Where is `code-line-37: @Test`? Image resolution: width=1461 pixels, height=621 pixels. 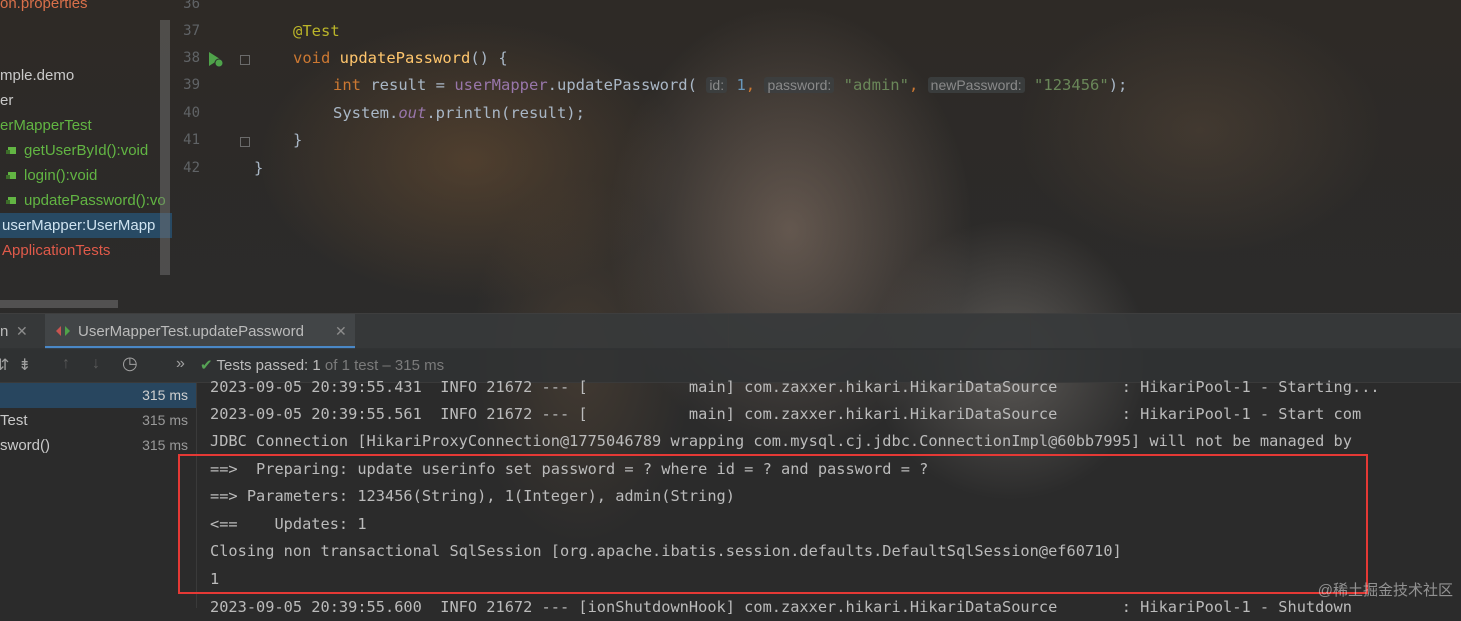 code-line-37: @Test is located at coordinates (316, 31).